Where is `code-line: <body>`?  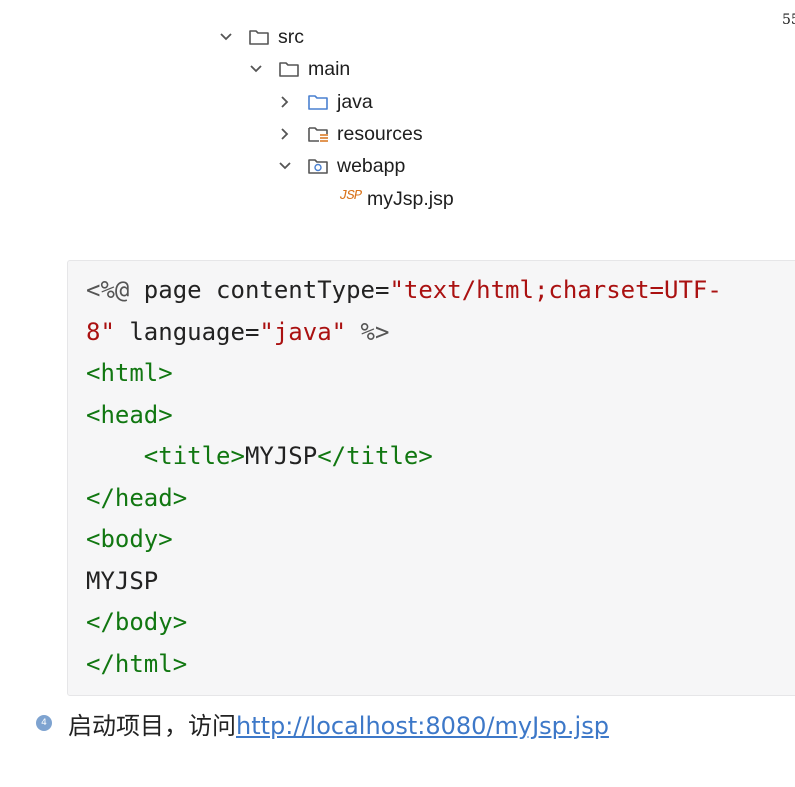
code-line: <body> is located at coordinates (129, 539).